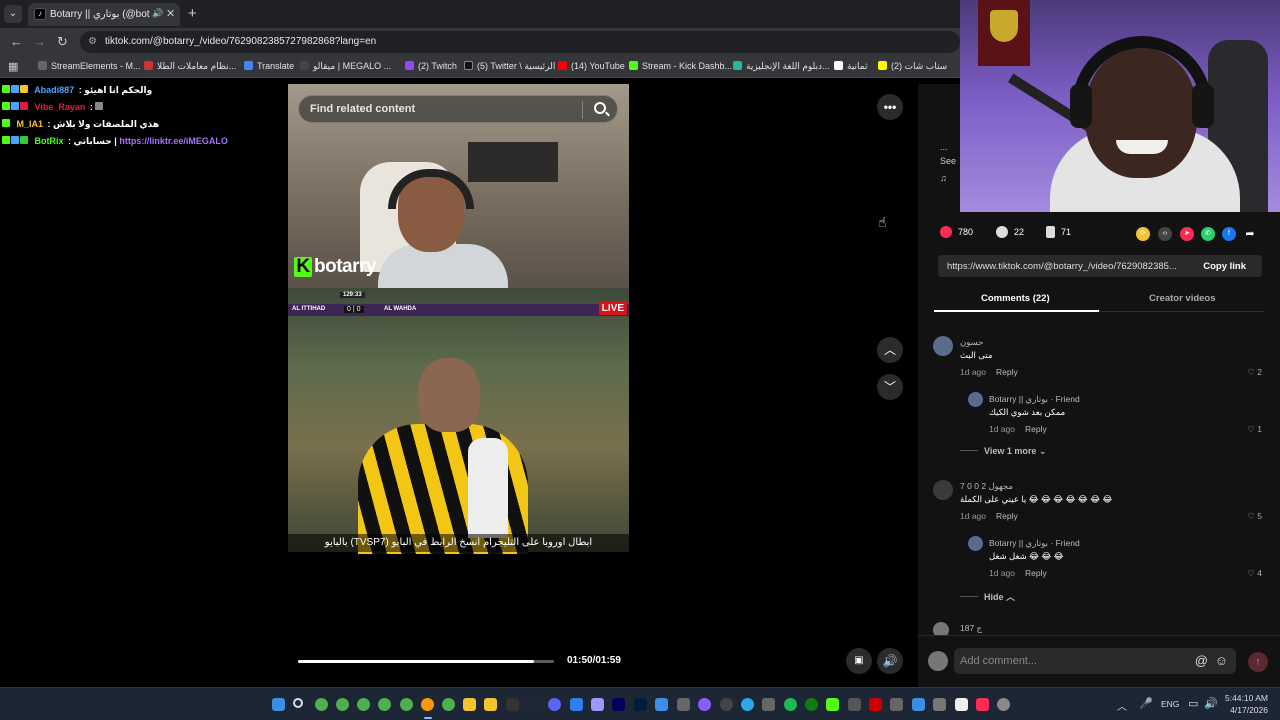 The width and height of the screenshot is (1280, 720). Describe the element at coordinates (890, 387) in the screenshot. I see `next-video-icon: ﹀` at that location.